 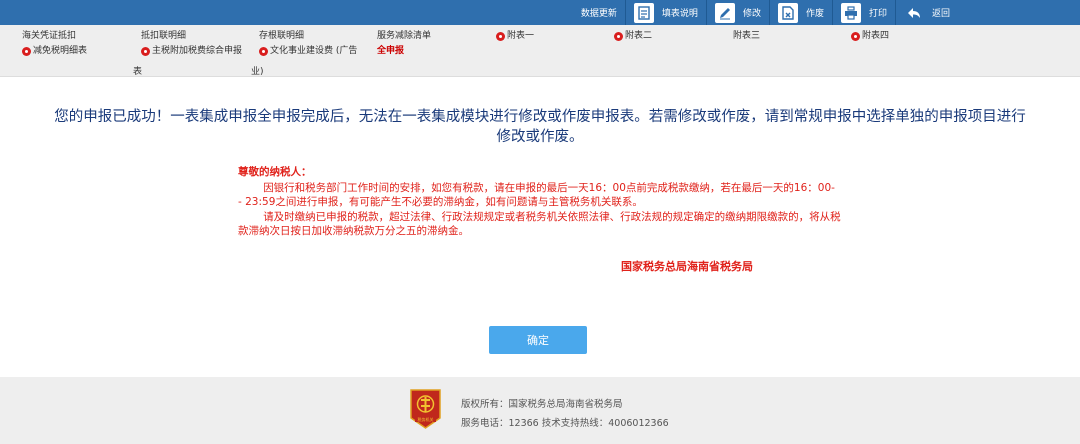 I want to click on print-button: 打印, so click(x=864, y=12).